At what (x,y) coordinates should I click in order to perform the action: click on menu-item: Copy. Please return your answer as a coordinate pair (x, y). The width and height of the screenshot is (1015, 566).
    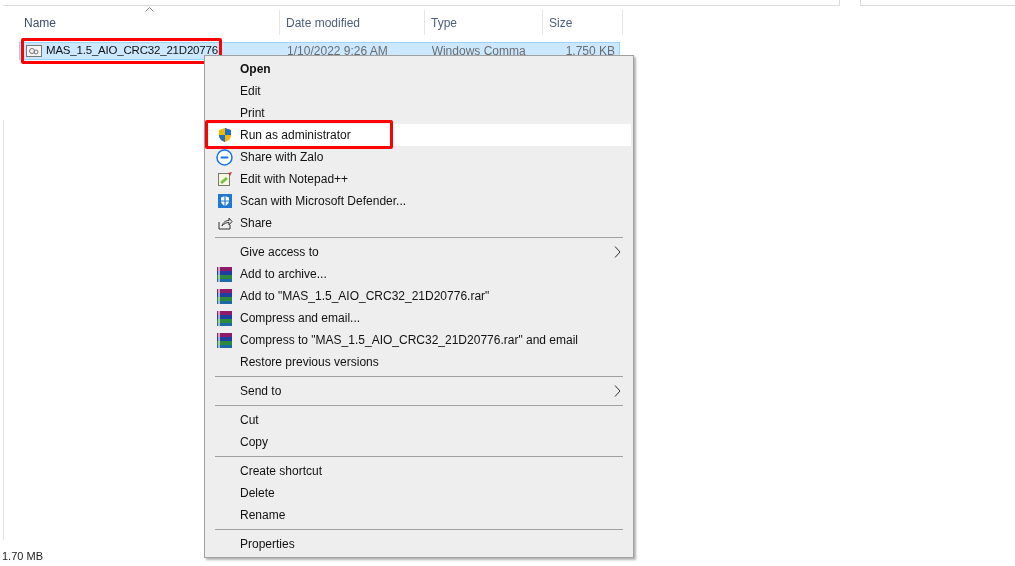
    Looking at the image, I should click on (419, 442).